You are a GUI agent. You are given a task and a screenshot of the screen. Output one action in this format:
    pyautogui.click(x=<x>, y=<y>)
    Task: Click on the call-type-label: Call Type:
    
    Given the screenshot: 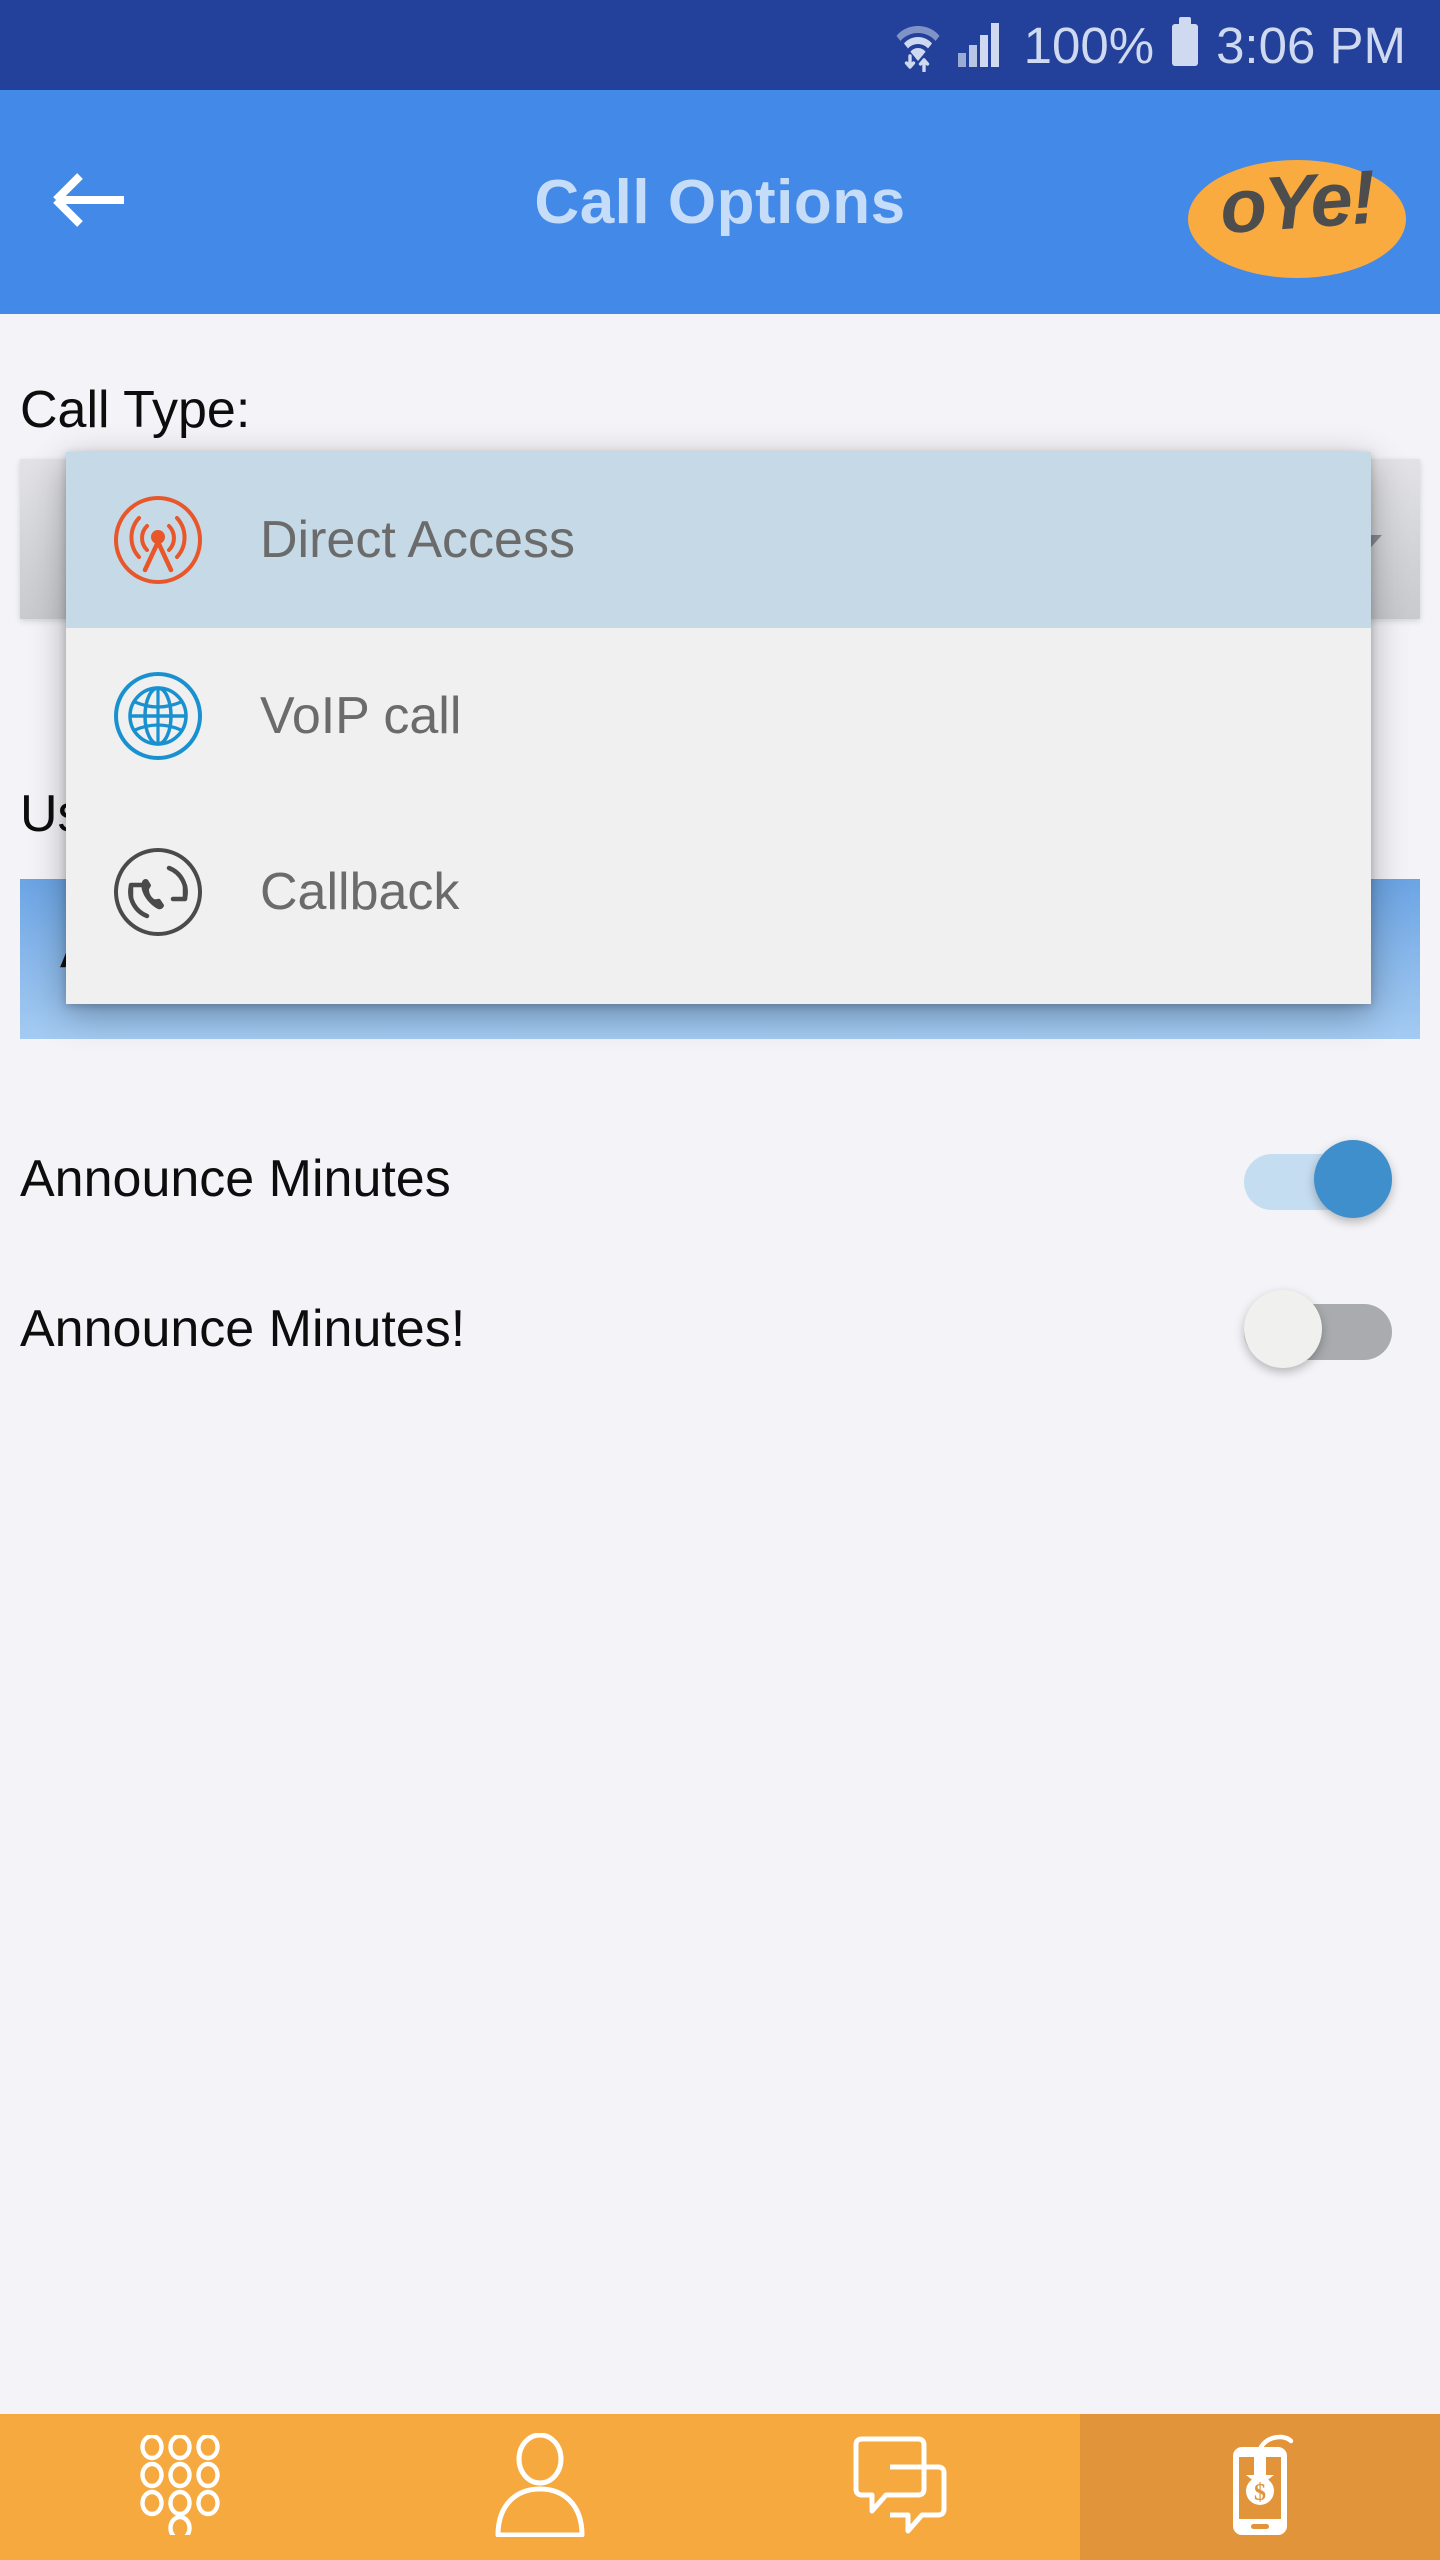 What is the action you would take?
    pyautogui.click(x=135, y=410)
    